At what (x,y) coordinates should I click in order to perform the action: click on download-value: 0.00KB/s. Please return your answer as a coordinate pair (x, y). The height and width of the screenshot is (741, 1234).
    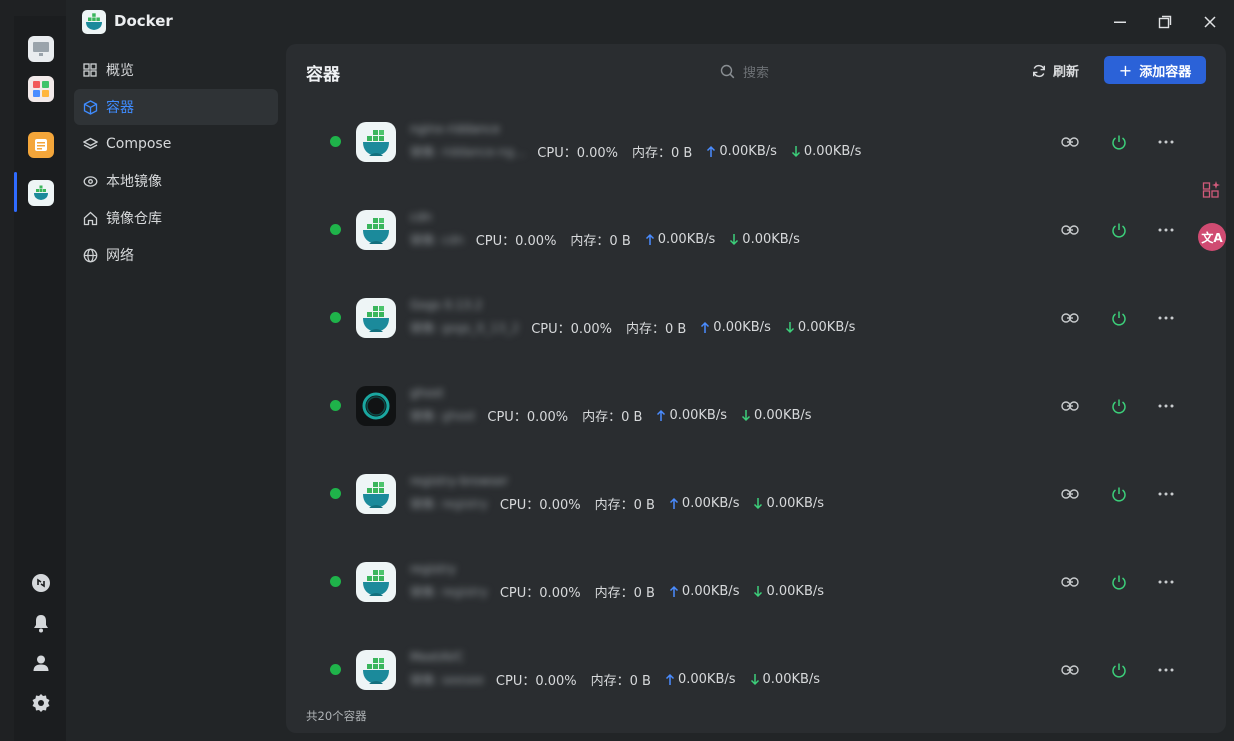
    Looking at the image, I should click on (826, 327).